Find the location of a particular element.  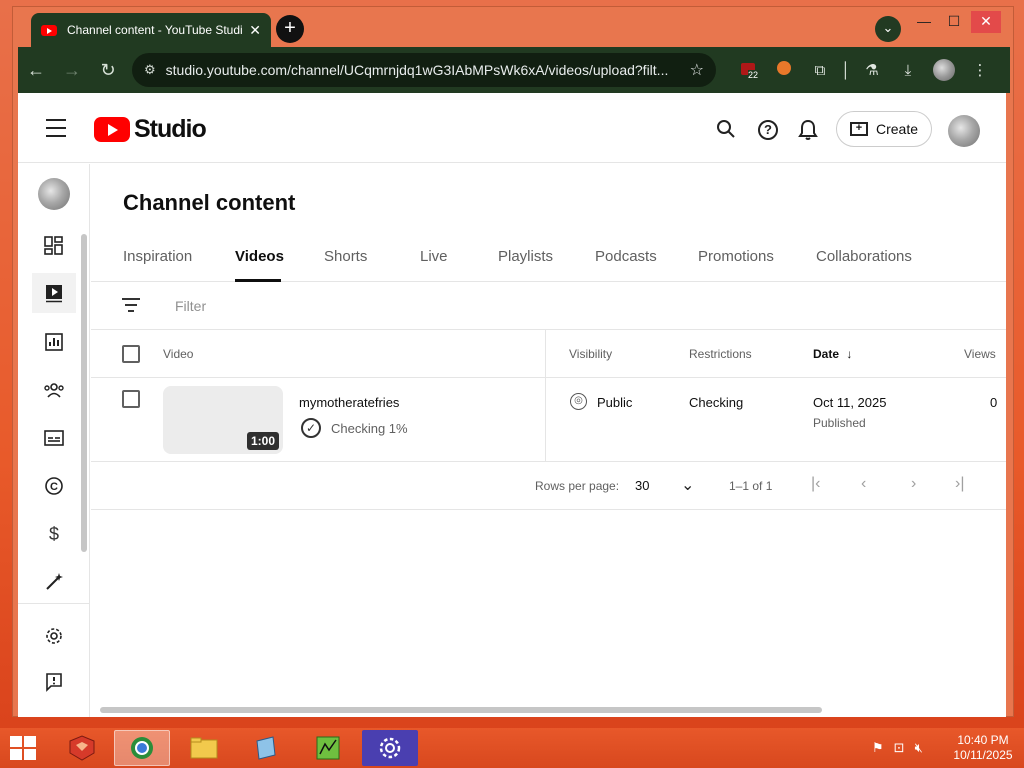

browser-menu-icon: ⋮ is located at coordinates (980, 70).